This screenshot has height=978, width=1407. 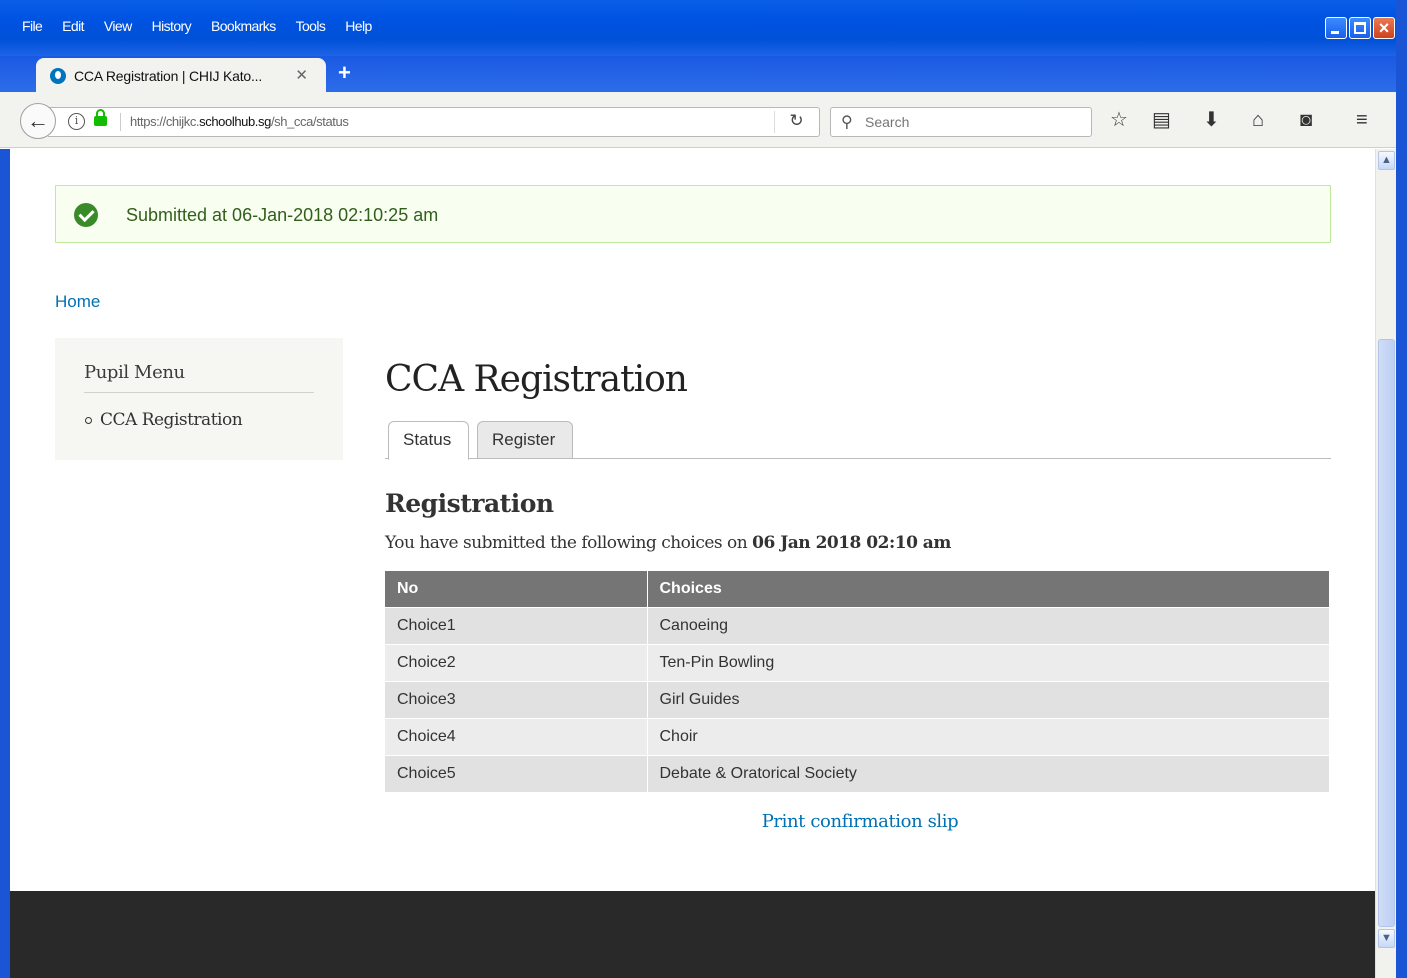 I want to click on info-icon: i, so click(x=76, y=121).